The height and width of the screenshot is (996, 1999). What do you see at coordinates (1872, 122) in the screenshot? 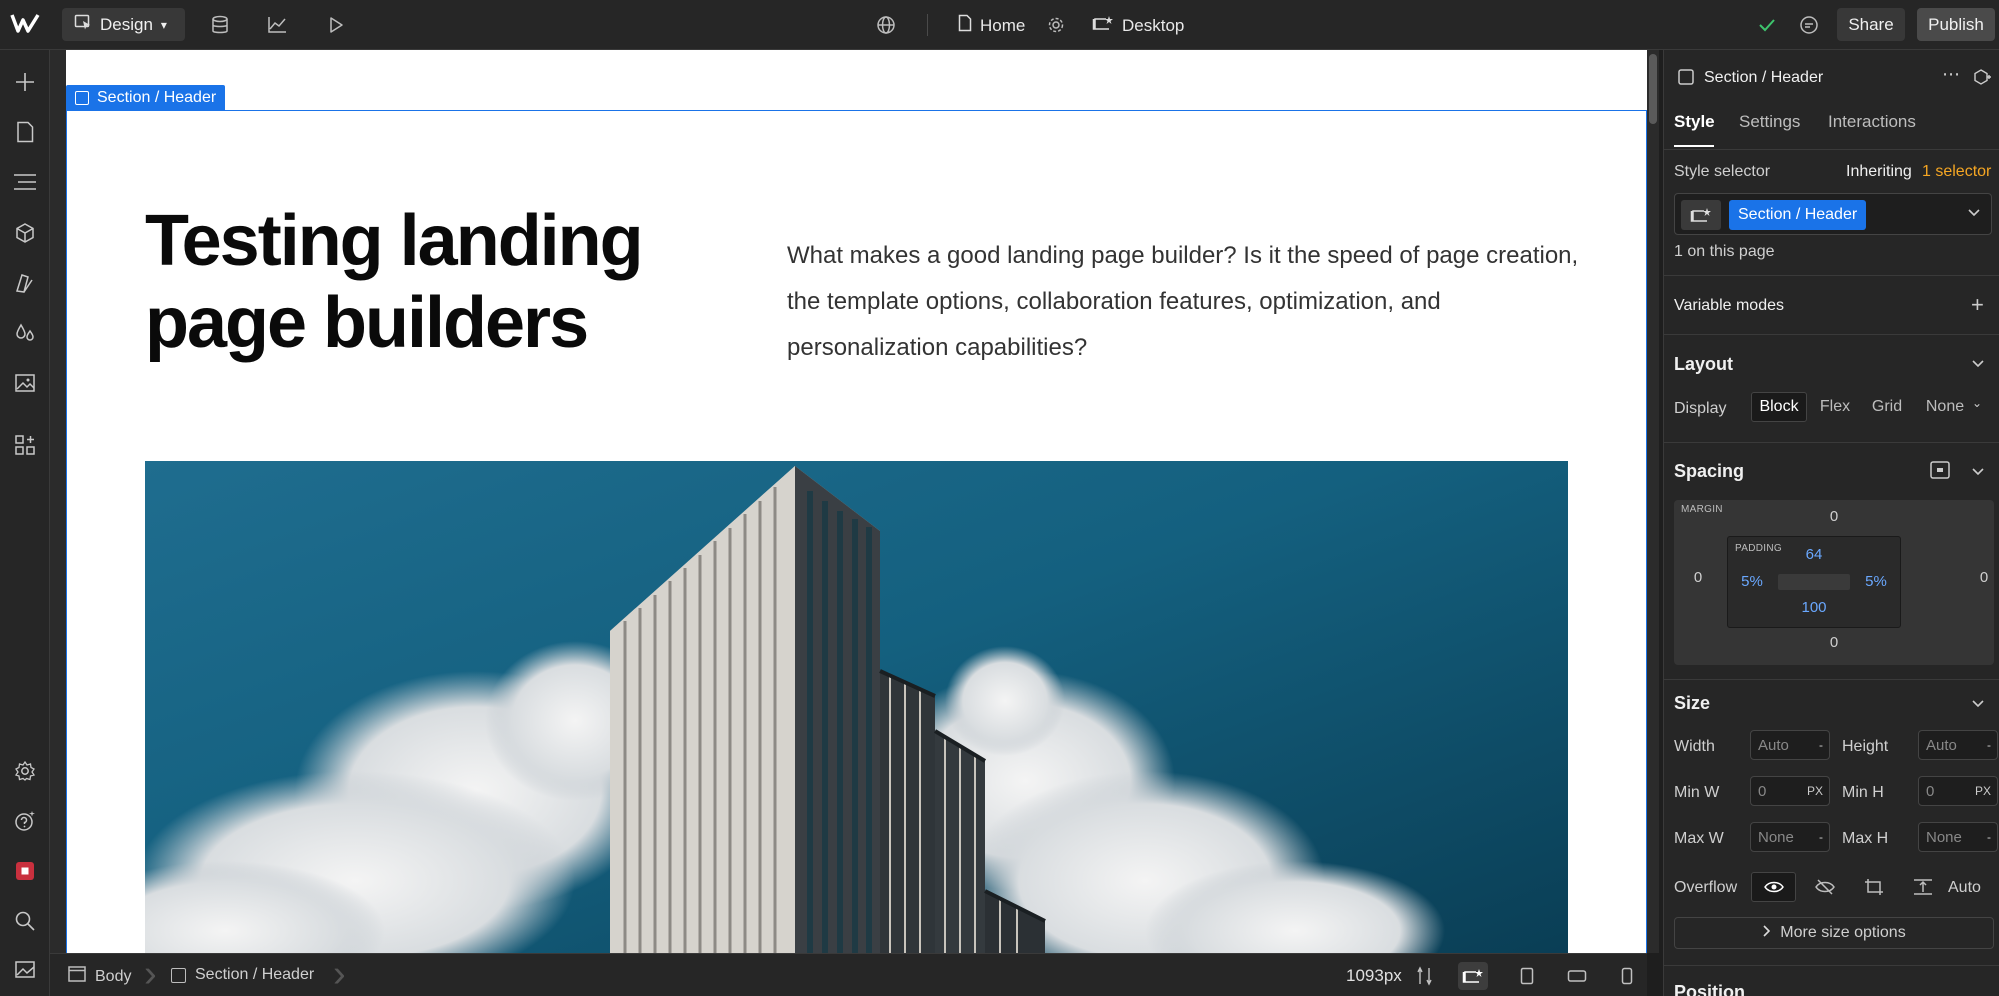
I see `tab-interactions: Interactions` at bounding box center [1872, 122].